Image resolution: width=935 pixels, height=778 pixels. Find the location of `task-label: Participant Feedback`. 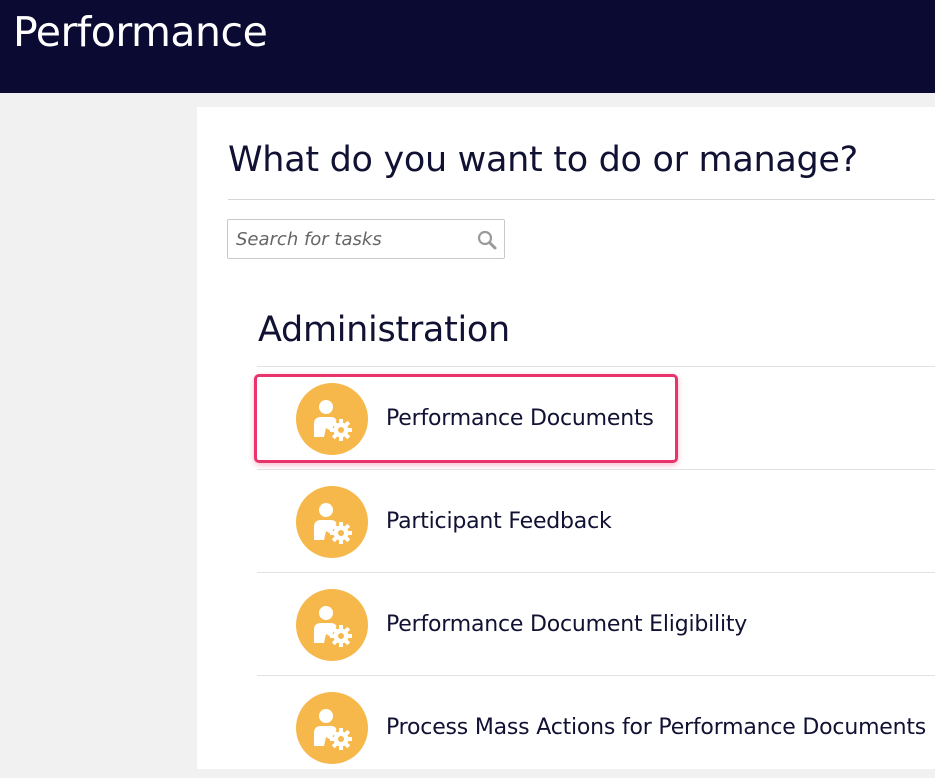

task-label: Participant Feedback is located at coordinates (499, 521).